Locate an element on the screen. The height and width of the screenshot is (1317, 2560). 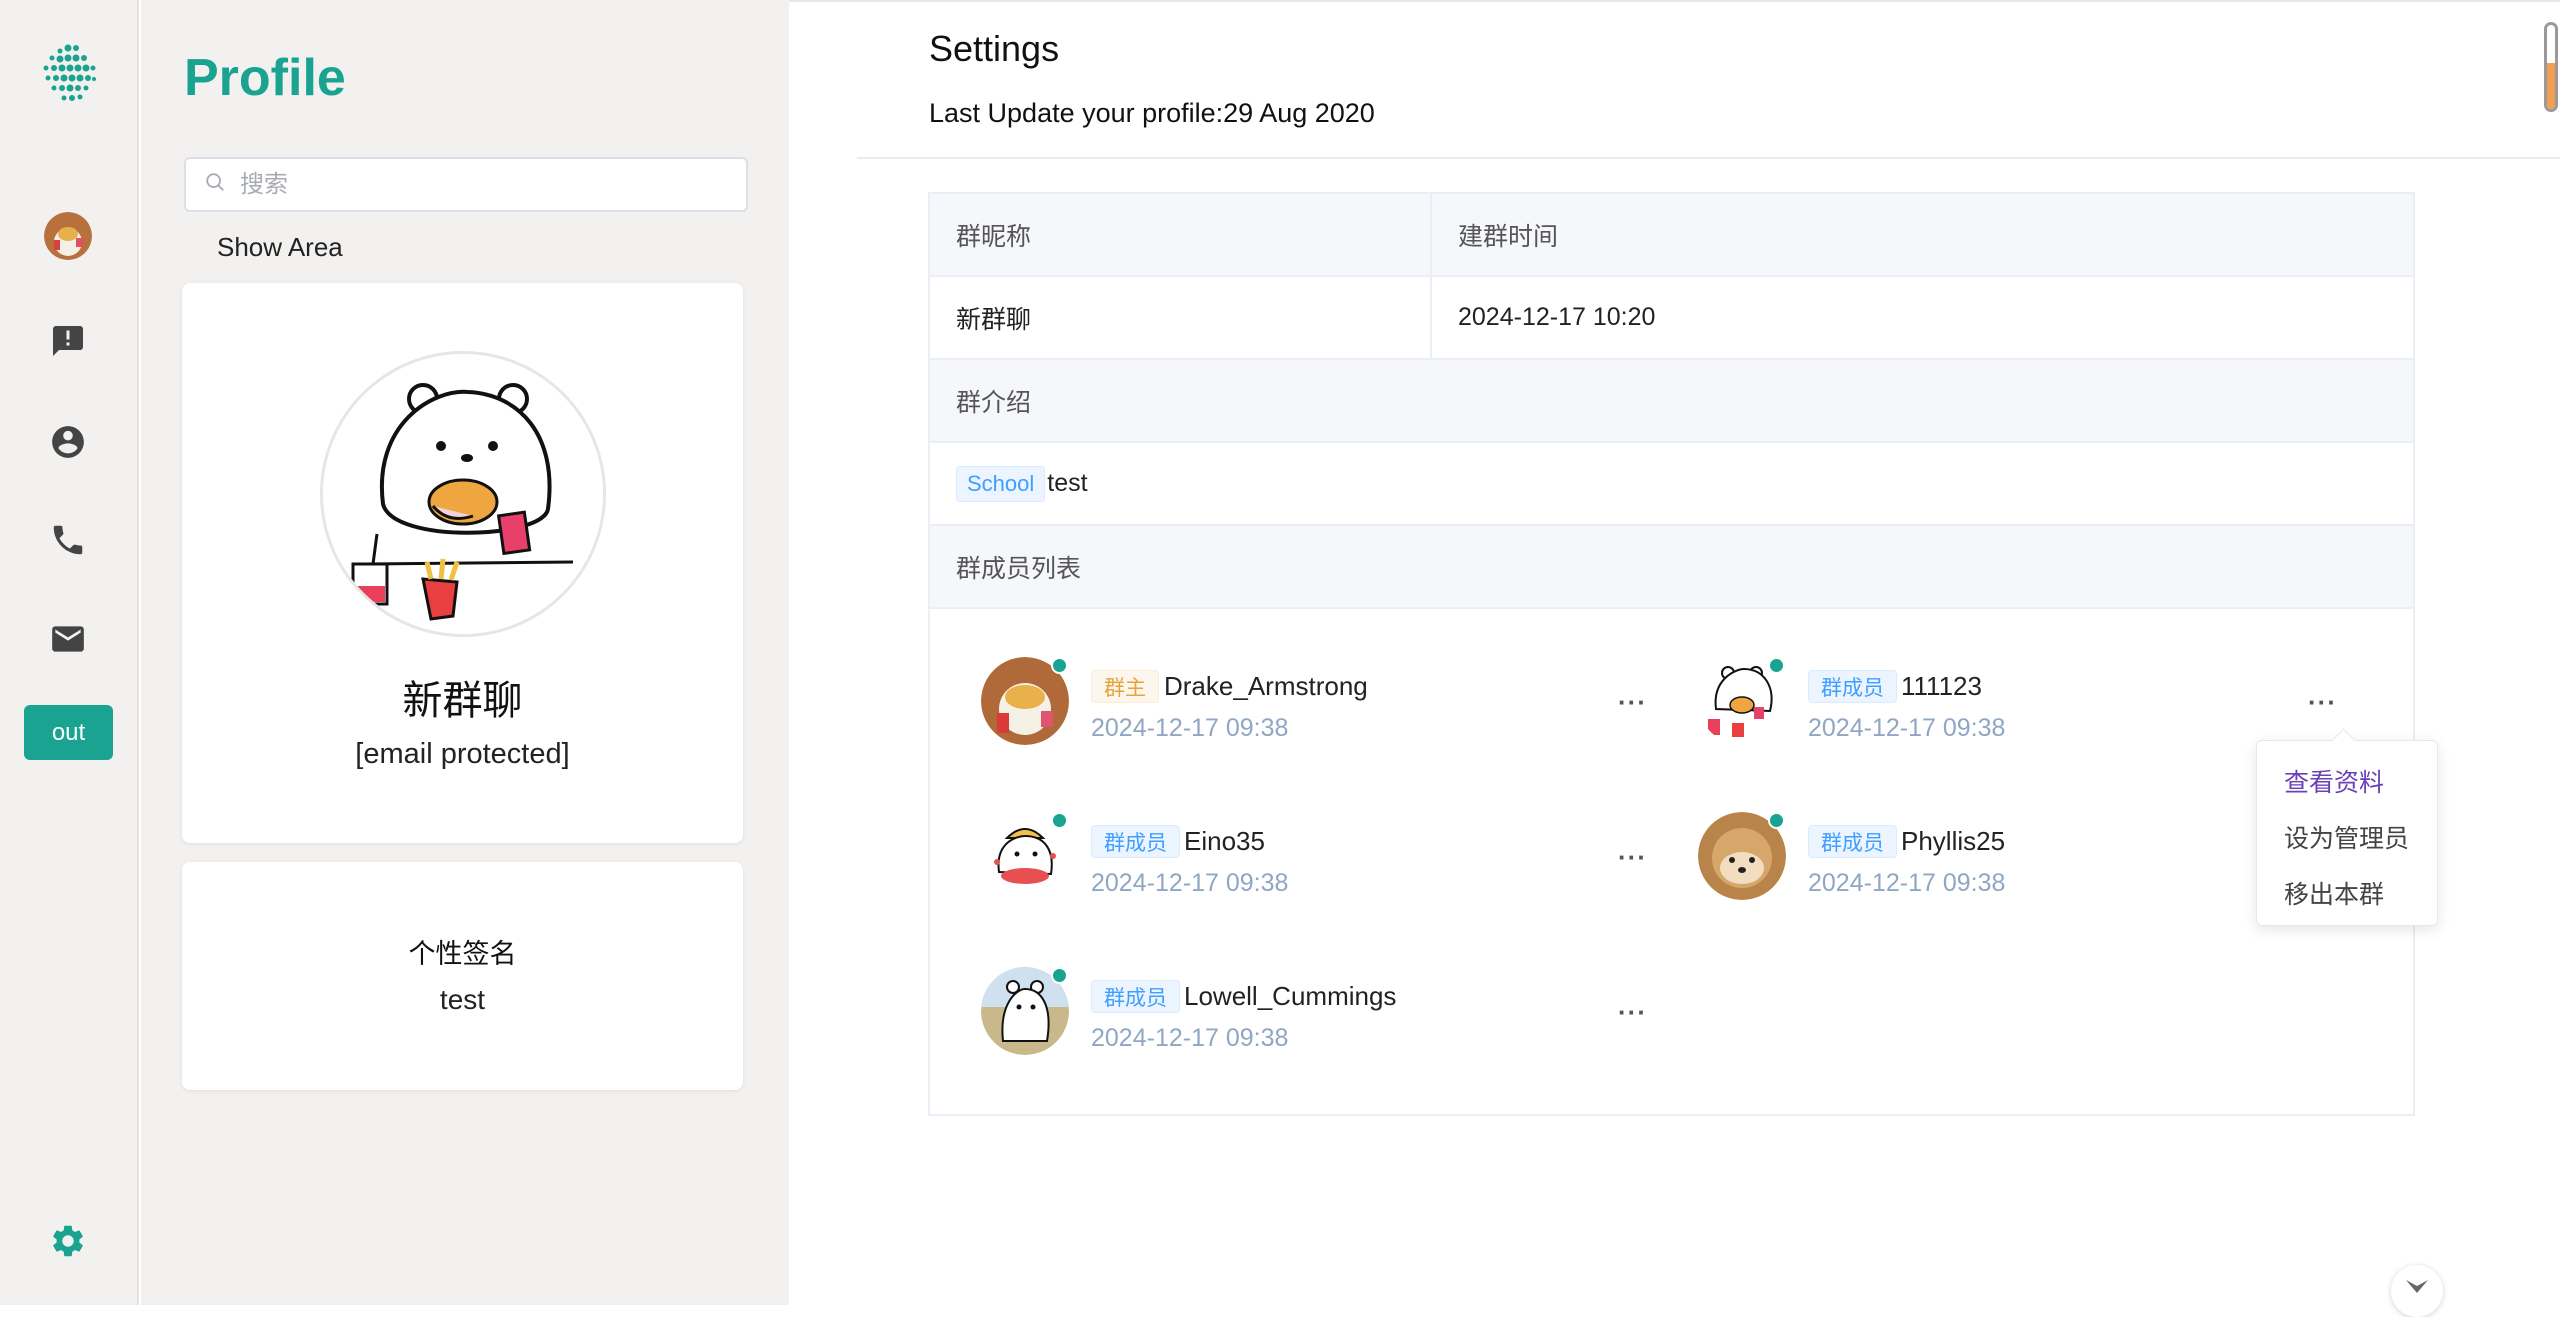
account-circle-icon is located at coordinates (68, 442).